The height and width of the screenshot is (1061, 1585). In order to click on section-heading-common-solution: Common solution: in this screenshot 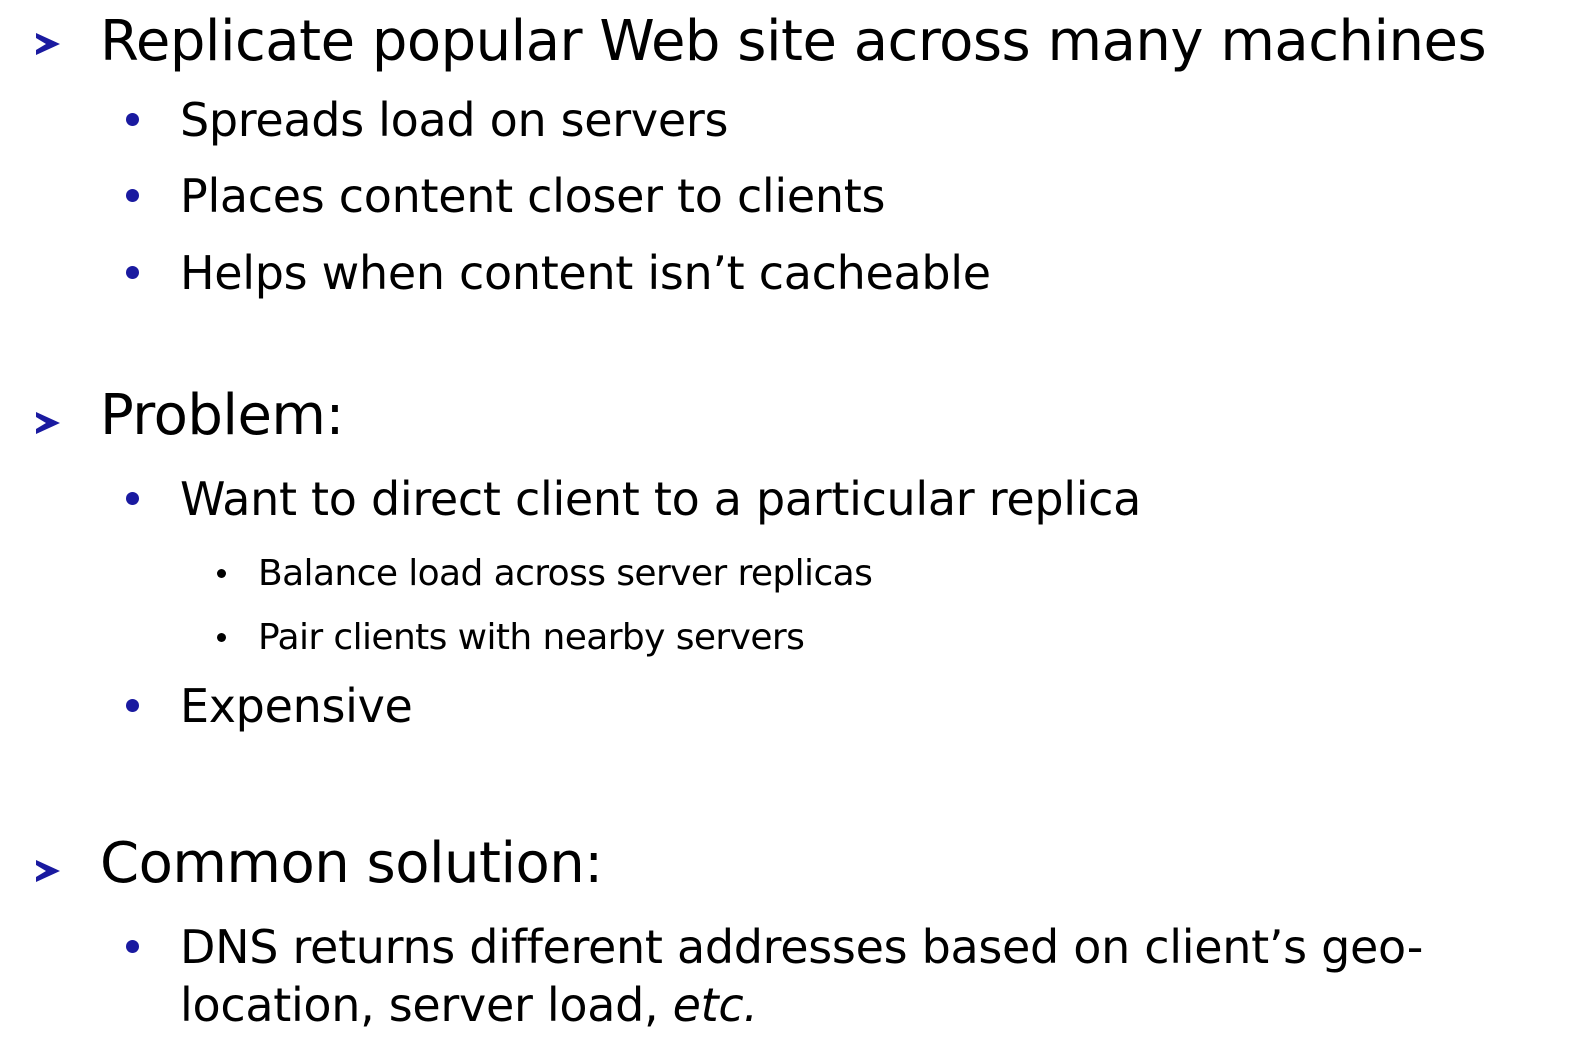, I will do `click(351, 863)`.